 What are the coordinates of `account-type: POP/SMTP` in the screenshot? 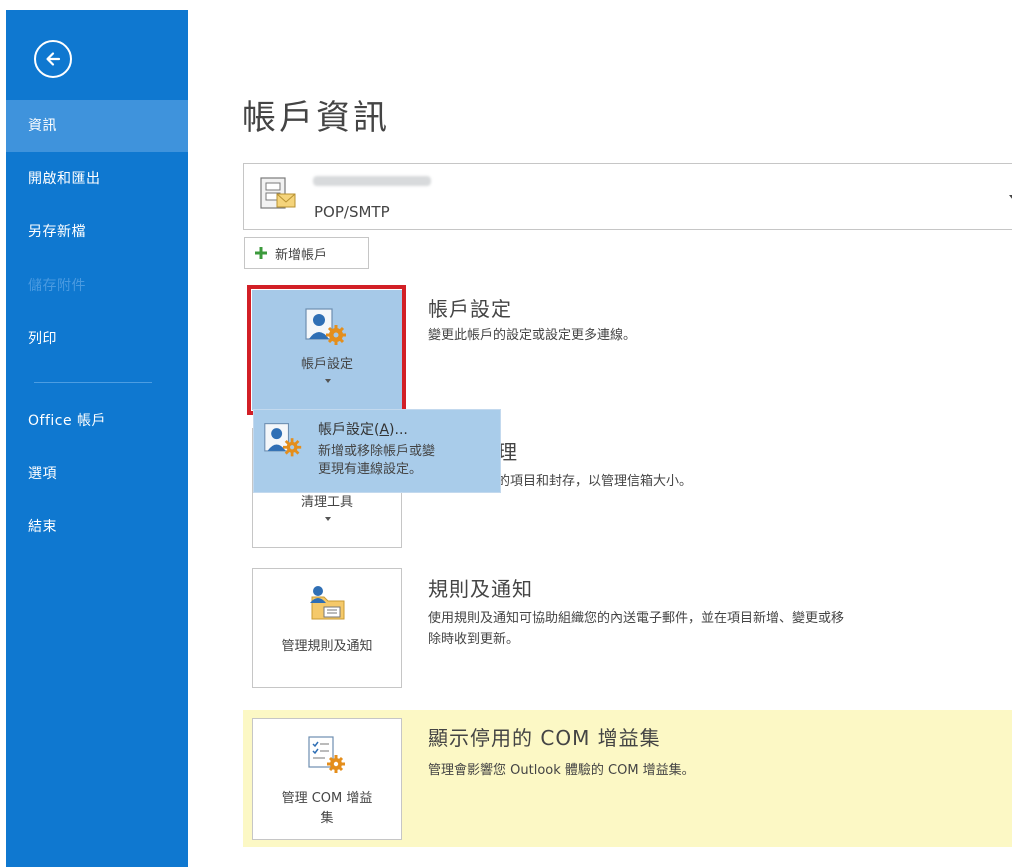 It's located at (352, 212).